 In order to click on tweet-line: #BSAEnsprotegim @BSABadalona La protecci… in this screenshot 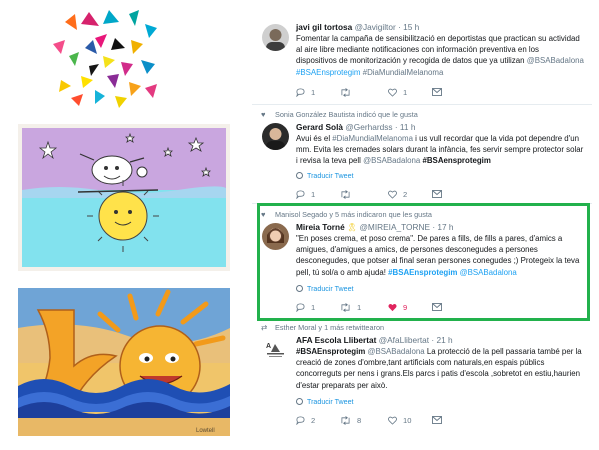, I will do `click(444, 351)`.